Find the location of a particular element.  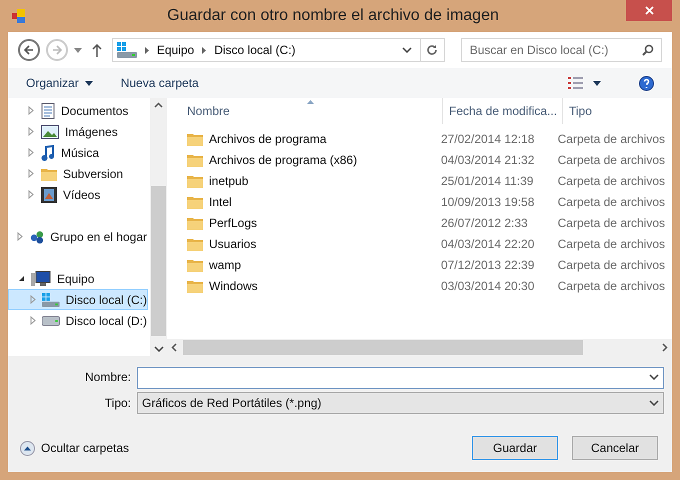

scroll-right-icon is located at coordinates (665, 347).